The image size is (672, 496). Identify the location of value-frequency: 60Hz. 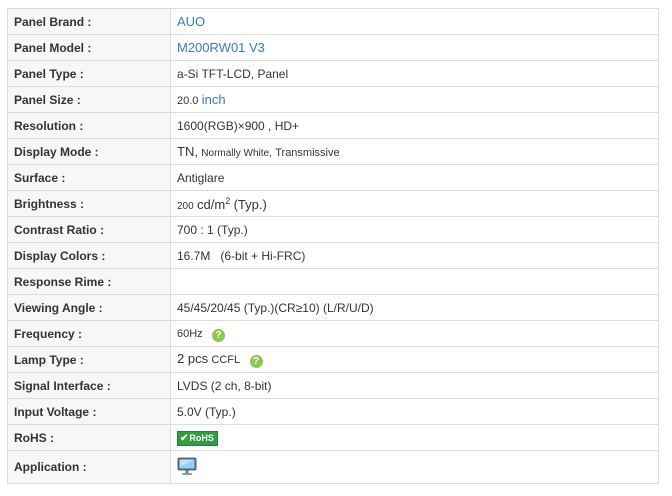
(190, 333).